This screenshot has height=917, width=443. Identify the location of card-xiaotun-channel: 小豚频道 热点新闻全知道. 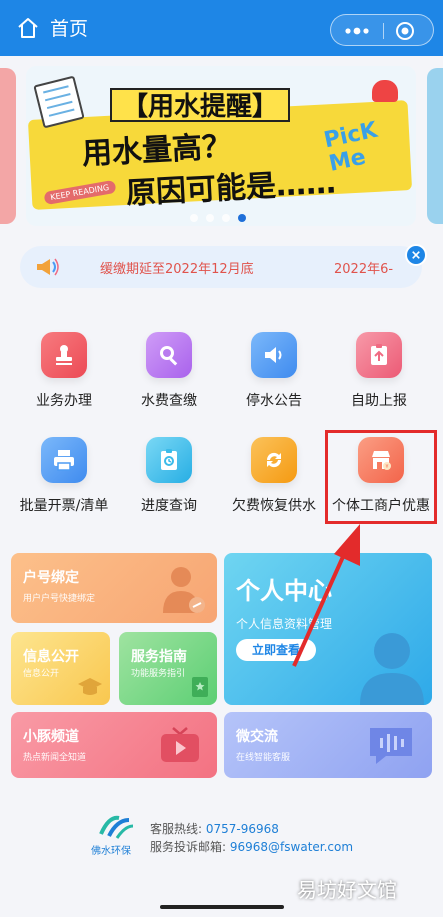
(114, 745).